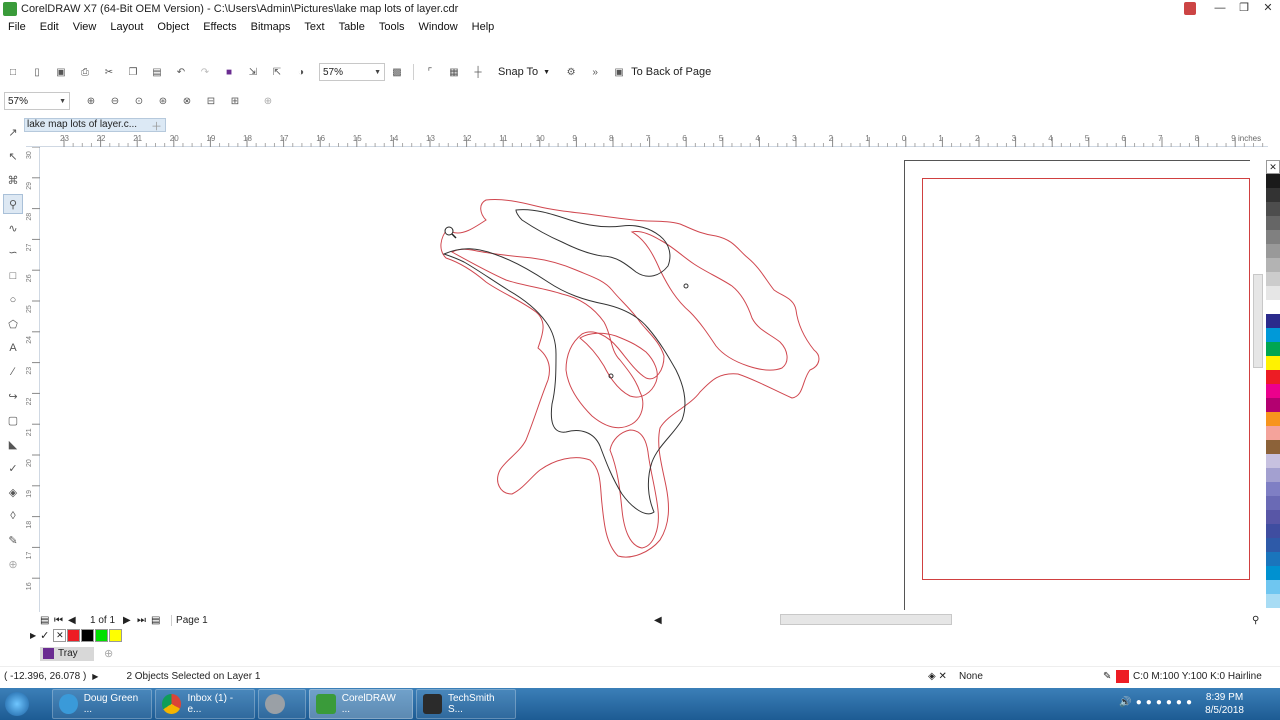 The width and height of the screenshot is (1280, 720). I want to click on zoom-page-height-icon: ⊞, so click(235, 101).